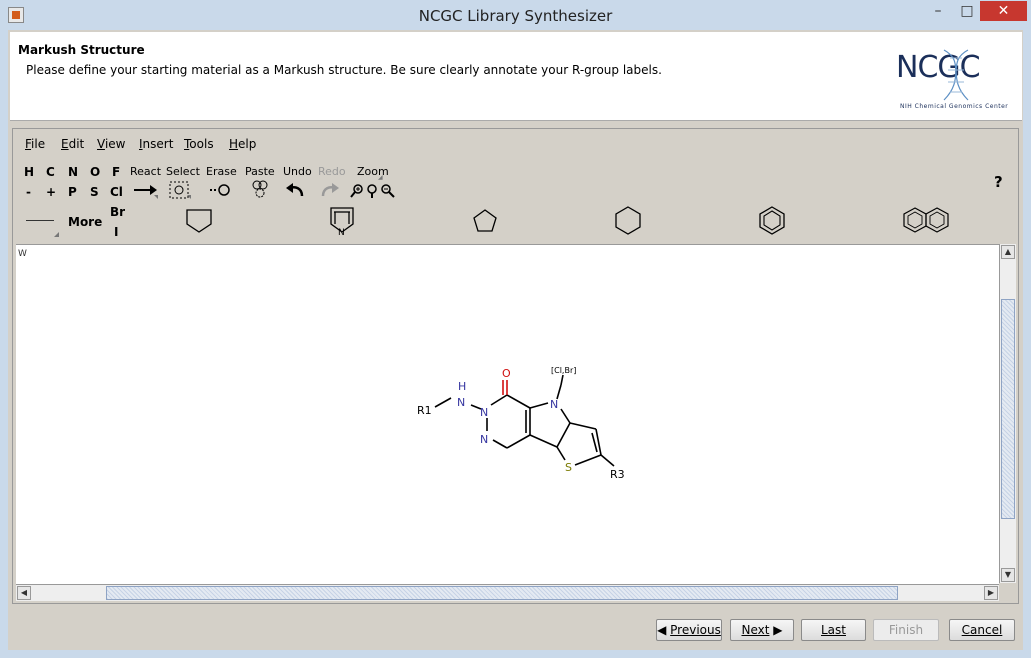 Image resolution: width=1031 pixels, height=658 pixels. I want to click on menu-file: File, so click(35, 144).